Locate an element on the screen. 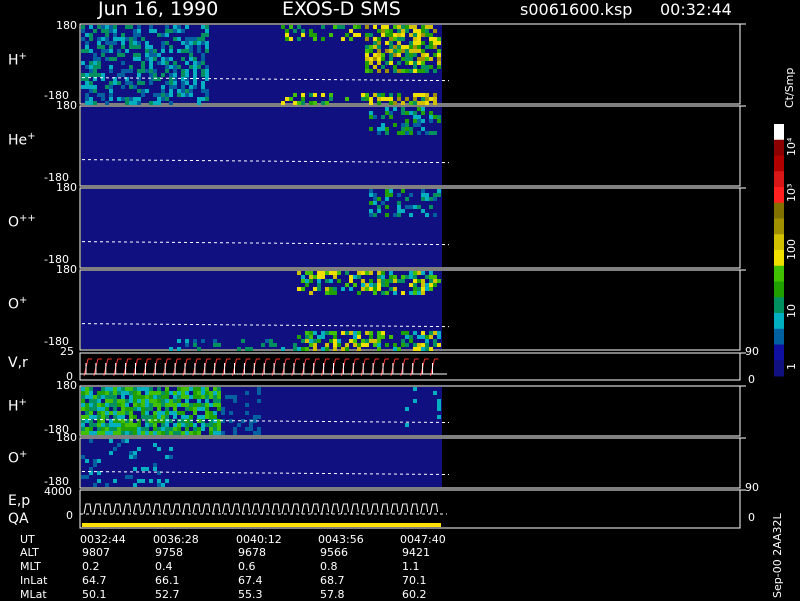 This screenshot has width=800, height=601. panel-label-o-plus-2: O+ is located at coordinates (18, 458).